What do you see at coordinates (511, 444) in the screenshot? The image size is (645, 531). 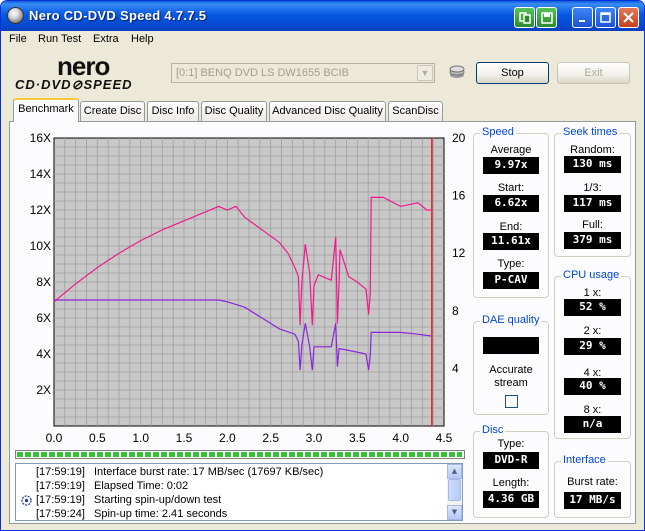 I see `disc-type-label: Type:` at bounding box center [511, 444].